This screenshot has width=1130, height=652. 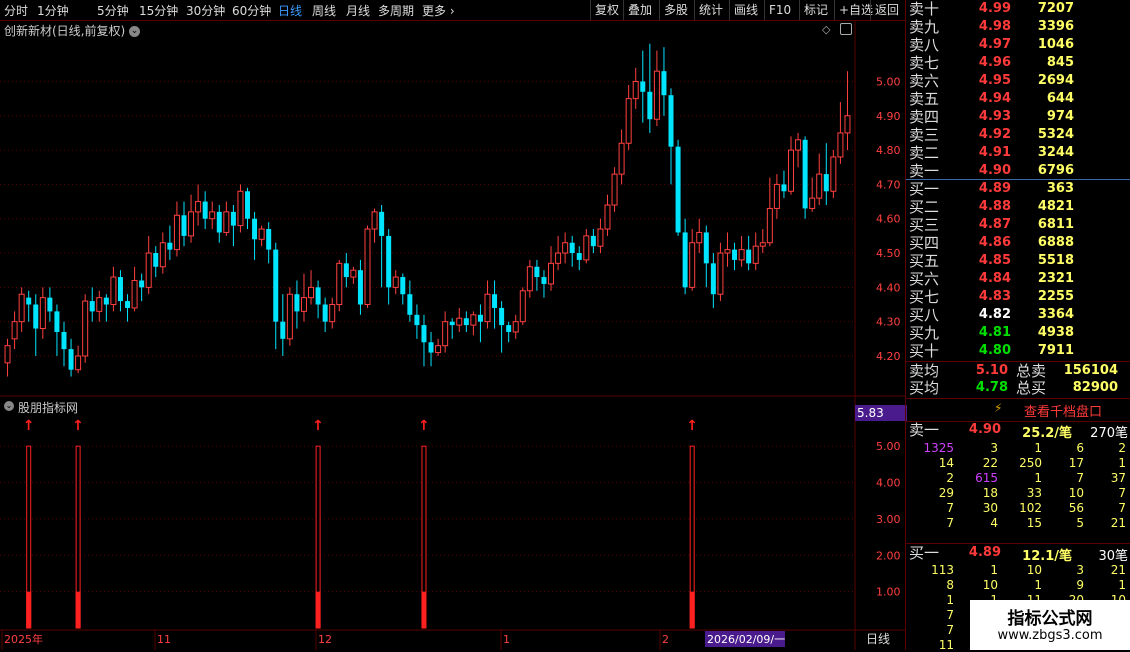 What do you see at coordinates (991, 370) in the screenshot?
I see `ask-avg-price: 5.10` at bounding box center [991, 370].